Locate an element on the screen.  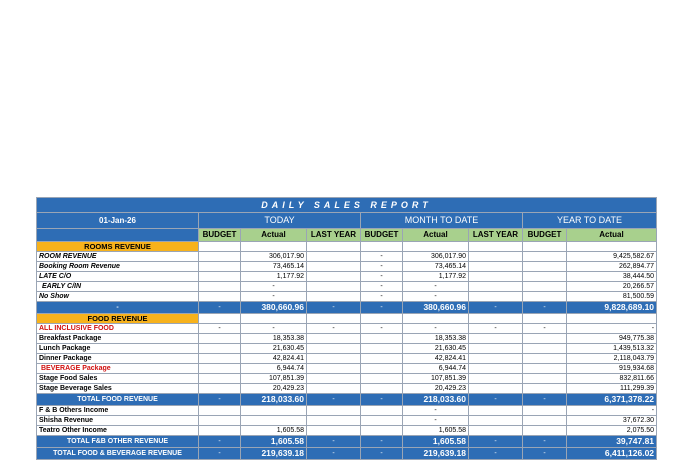
blank-cell is located at coordinates (117, 235).